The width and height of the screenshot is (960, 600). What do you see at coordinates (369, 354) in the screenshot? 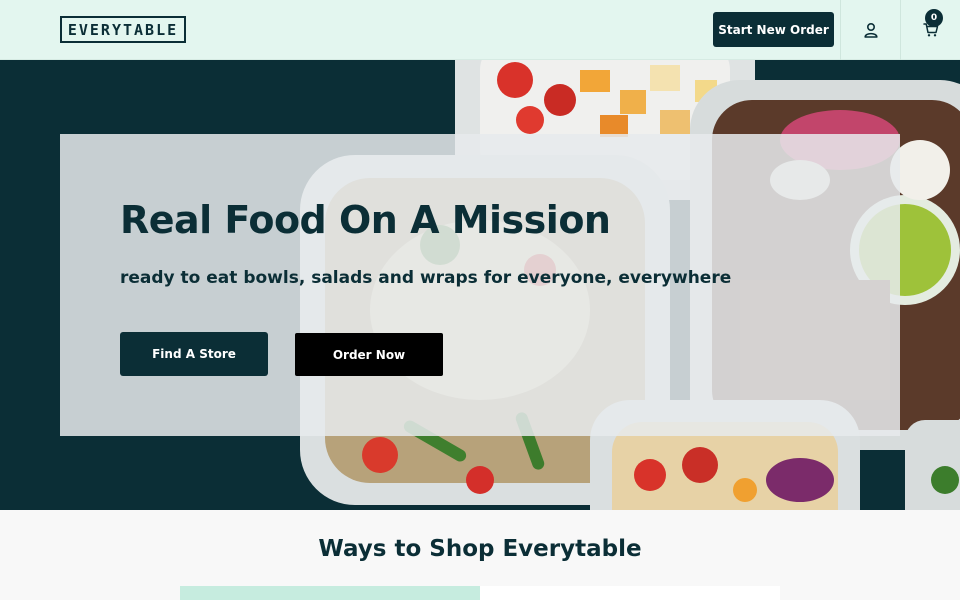
I see `order-now-button: Order Now` at bounding box center [369, 354].